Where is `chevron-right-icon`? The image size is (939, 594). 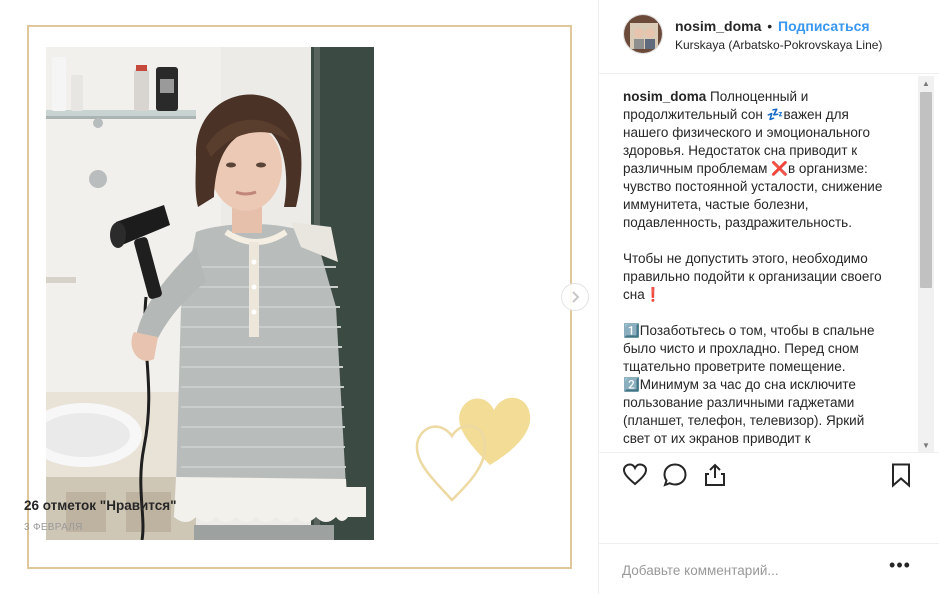 chevron-right-icon is located at coordinates (576, 297).